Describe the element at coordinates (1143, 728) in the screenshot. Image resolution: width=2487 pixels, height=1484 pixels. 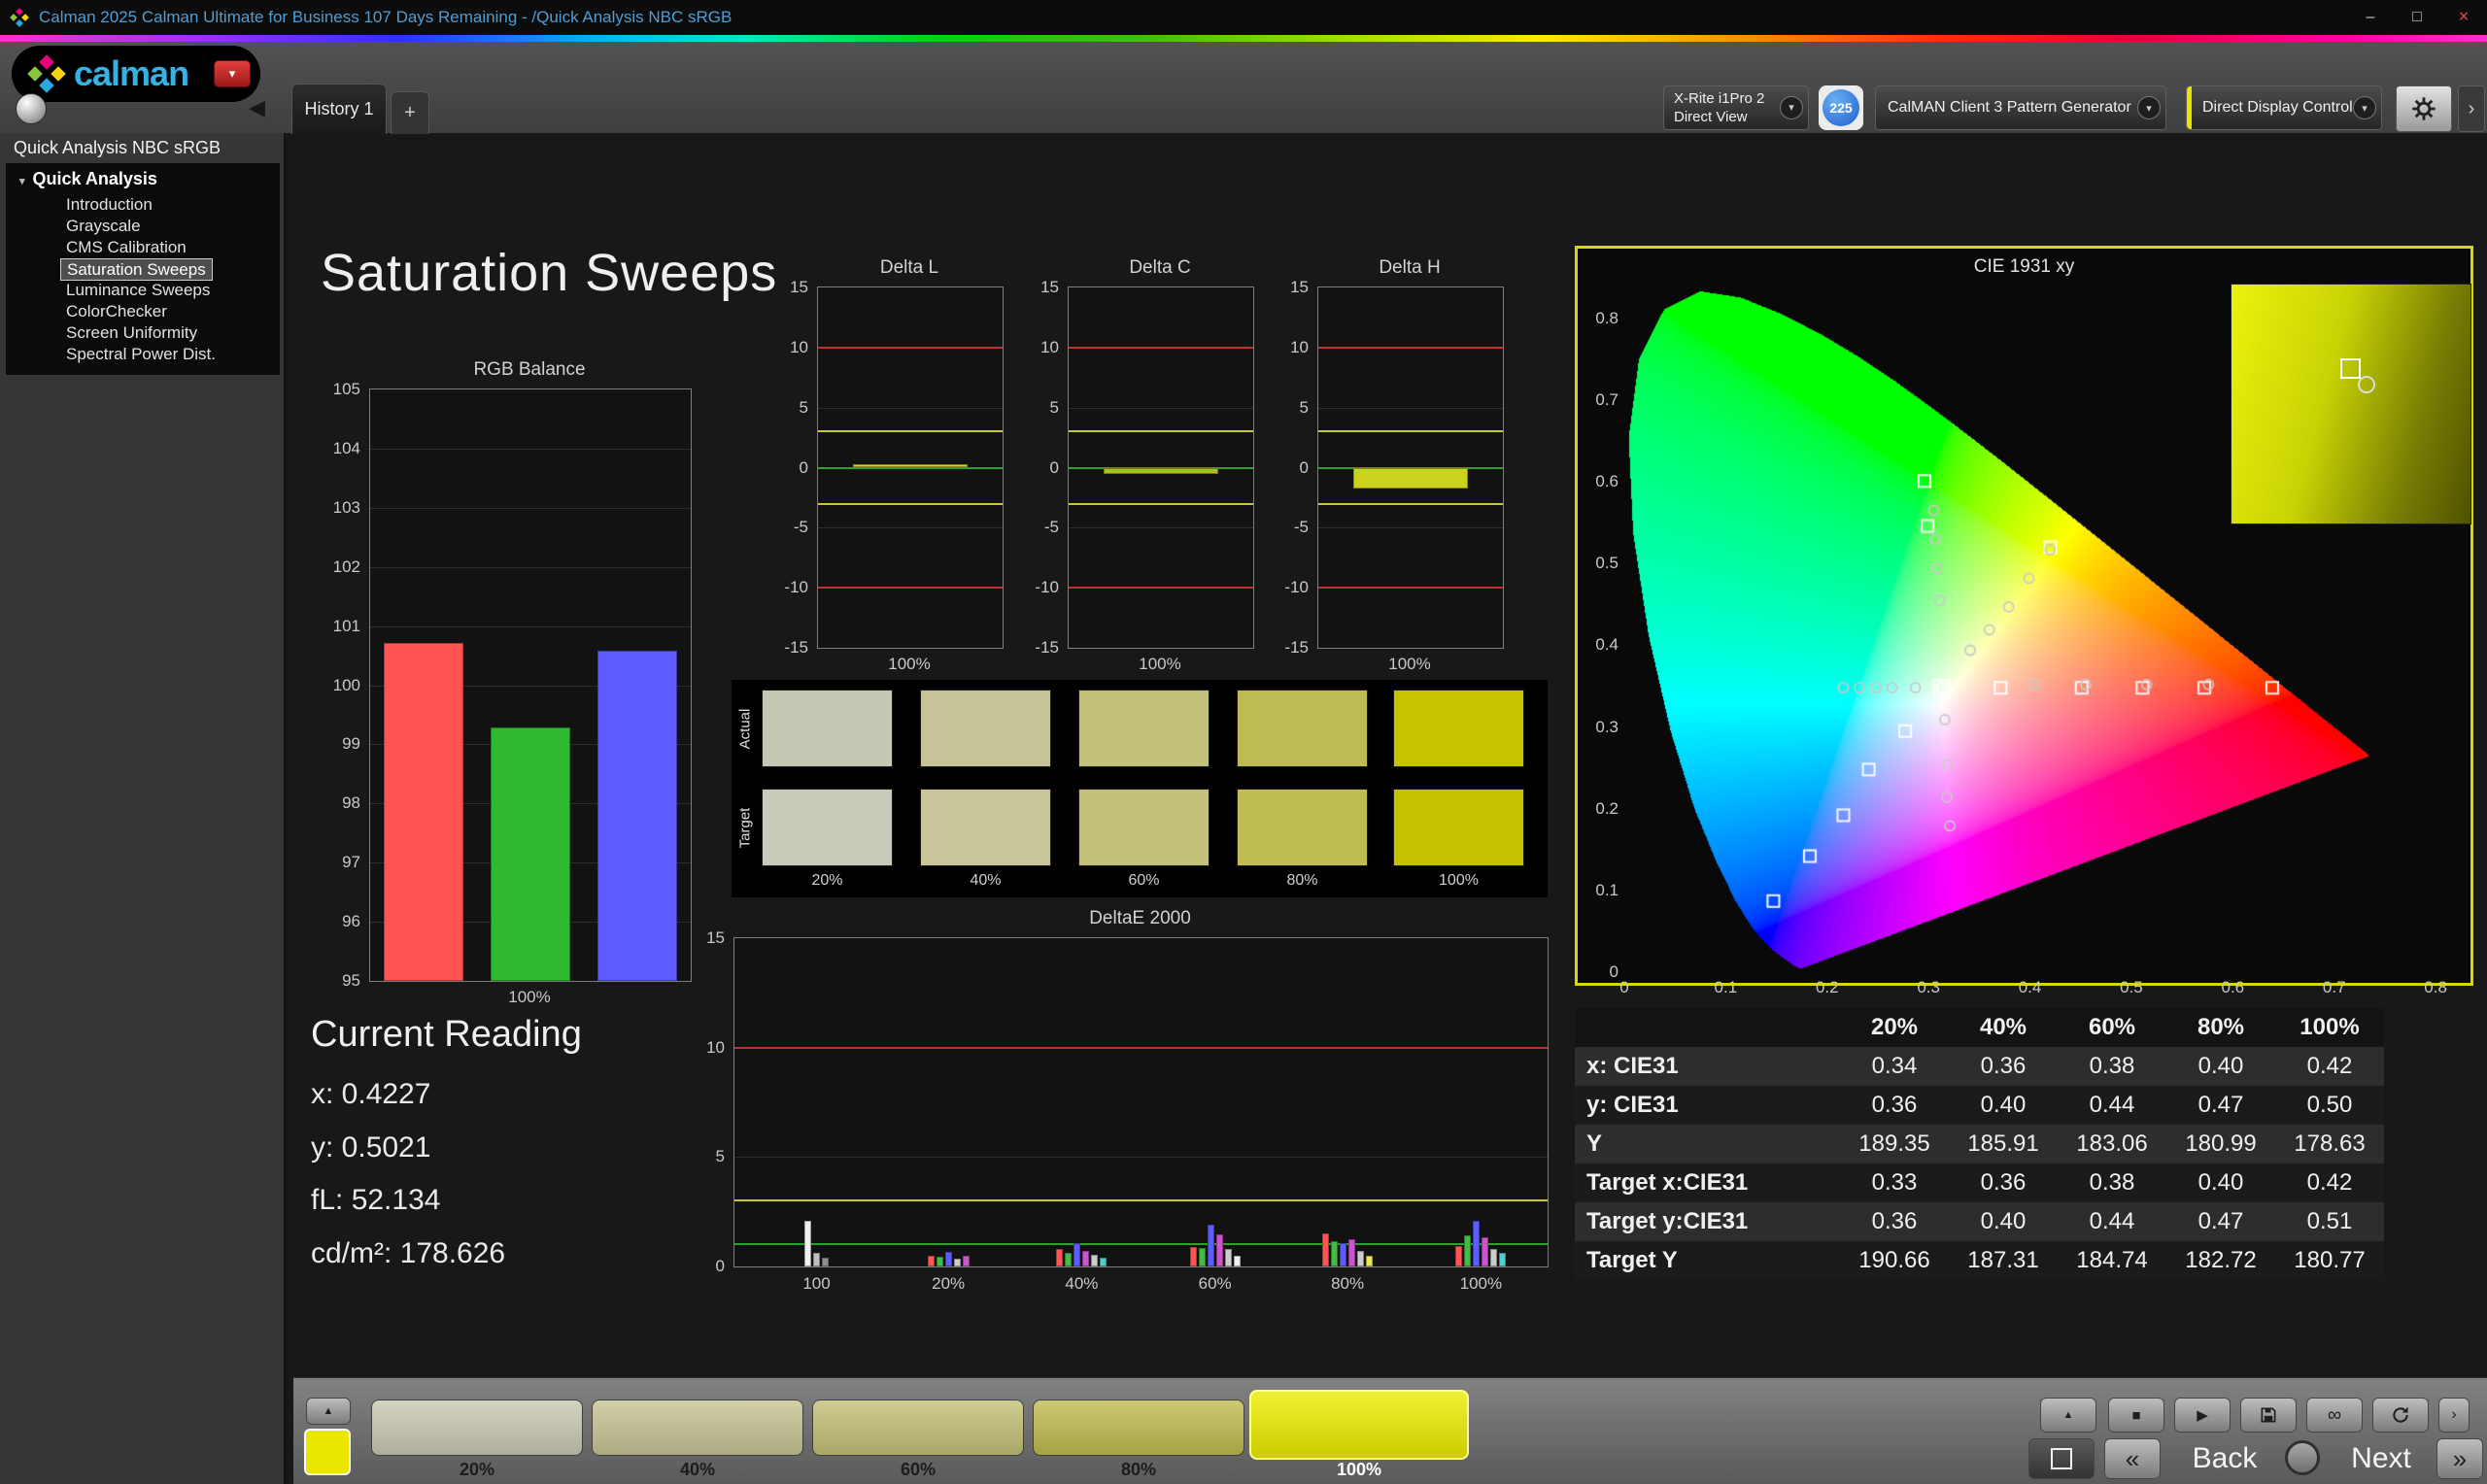
I see `actual-swatch-60%` at that location.